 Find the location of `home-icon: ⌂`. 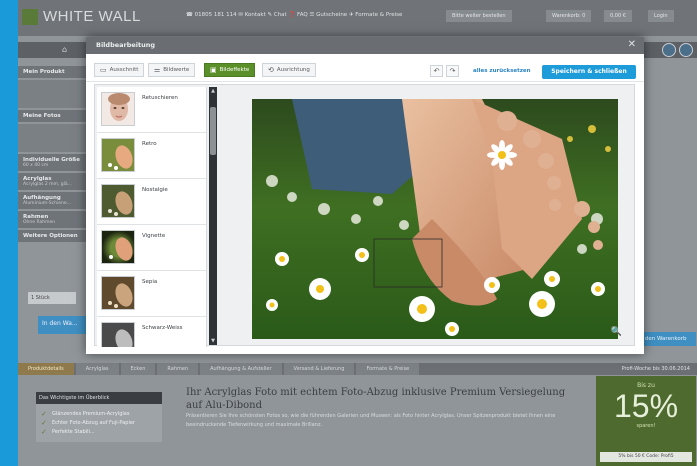

home-icon: ⌂ is located at coordinates (64, 49).